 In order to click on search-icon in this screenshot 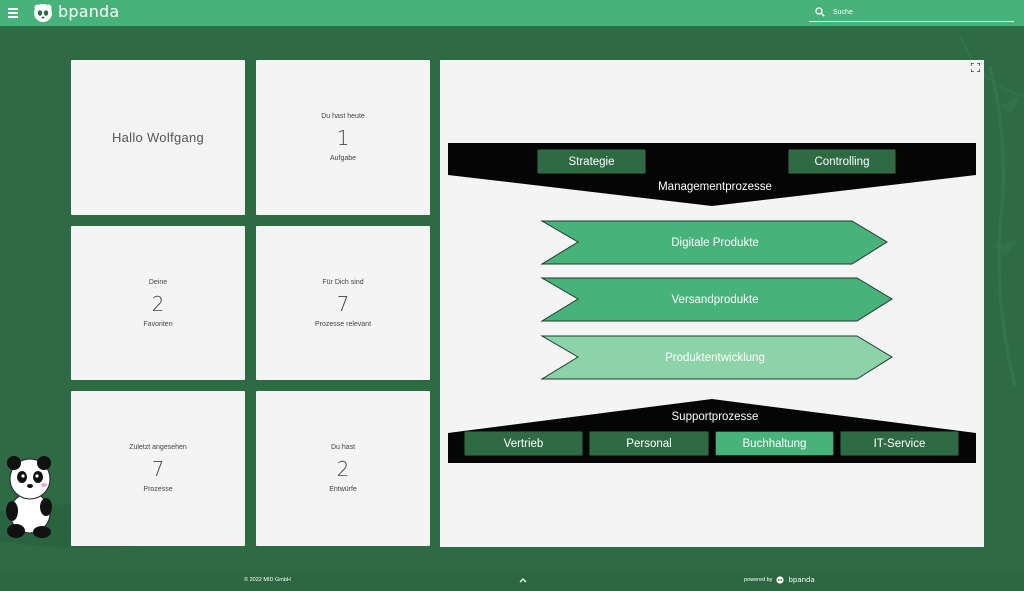, I will do `click(820, 12)`.